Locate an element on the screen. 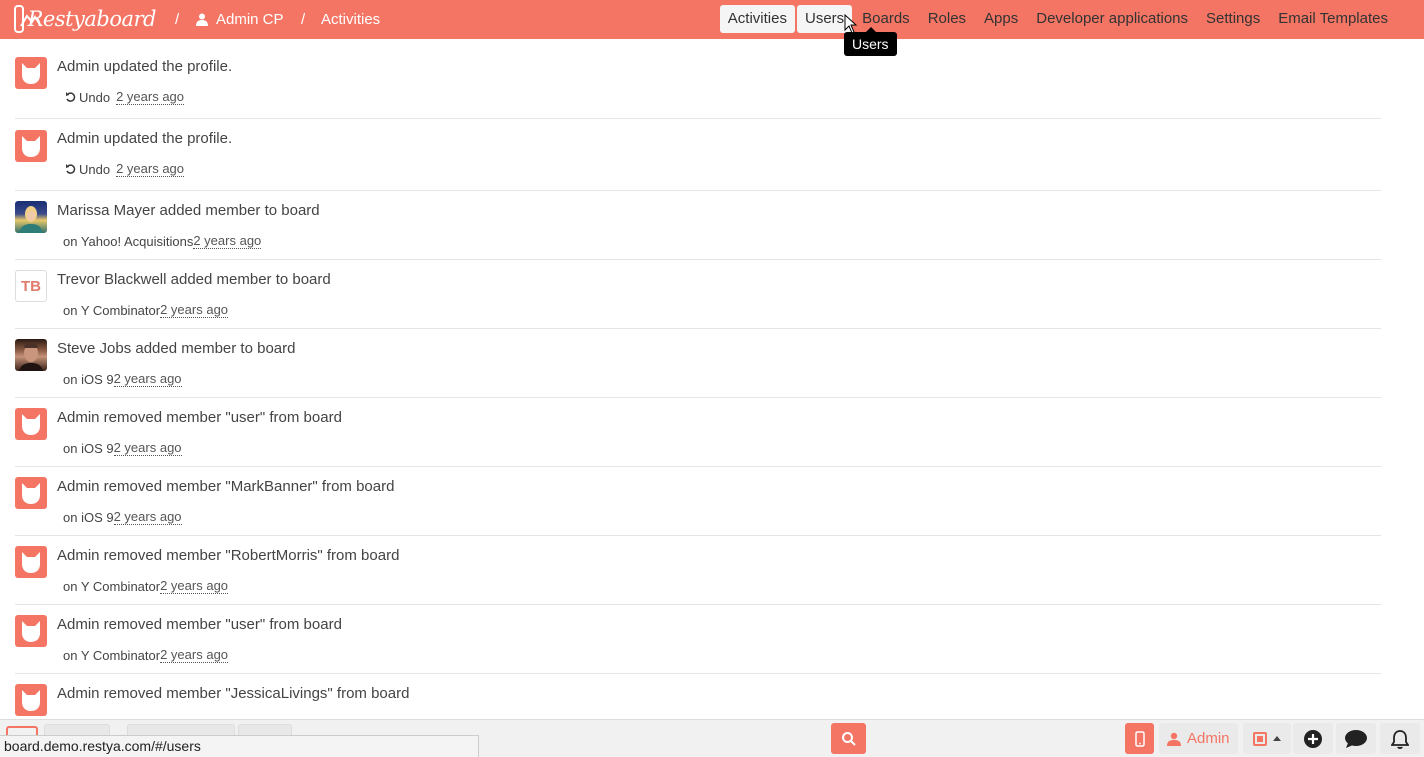 The width and height of the screenshot is (1424, 757). breadcrumb-current: Activities is located at coordinates (351, 19).